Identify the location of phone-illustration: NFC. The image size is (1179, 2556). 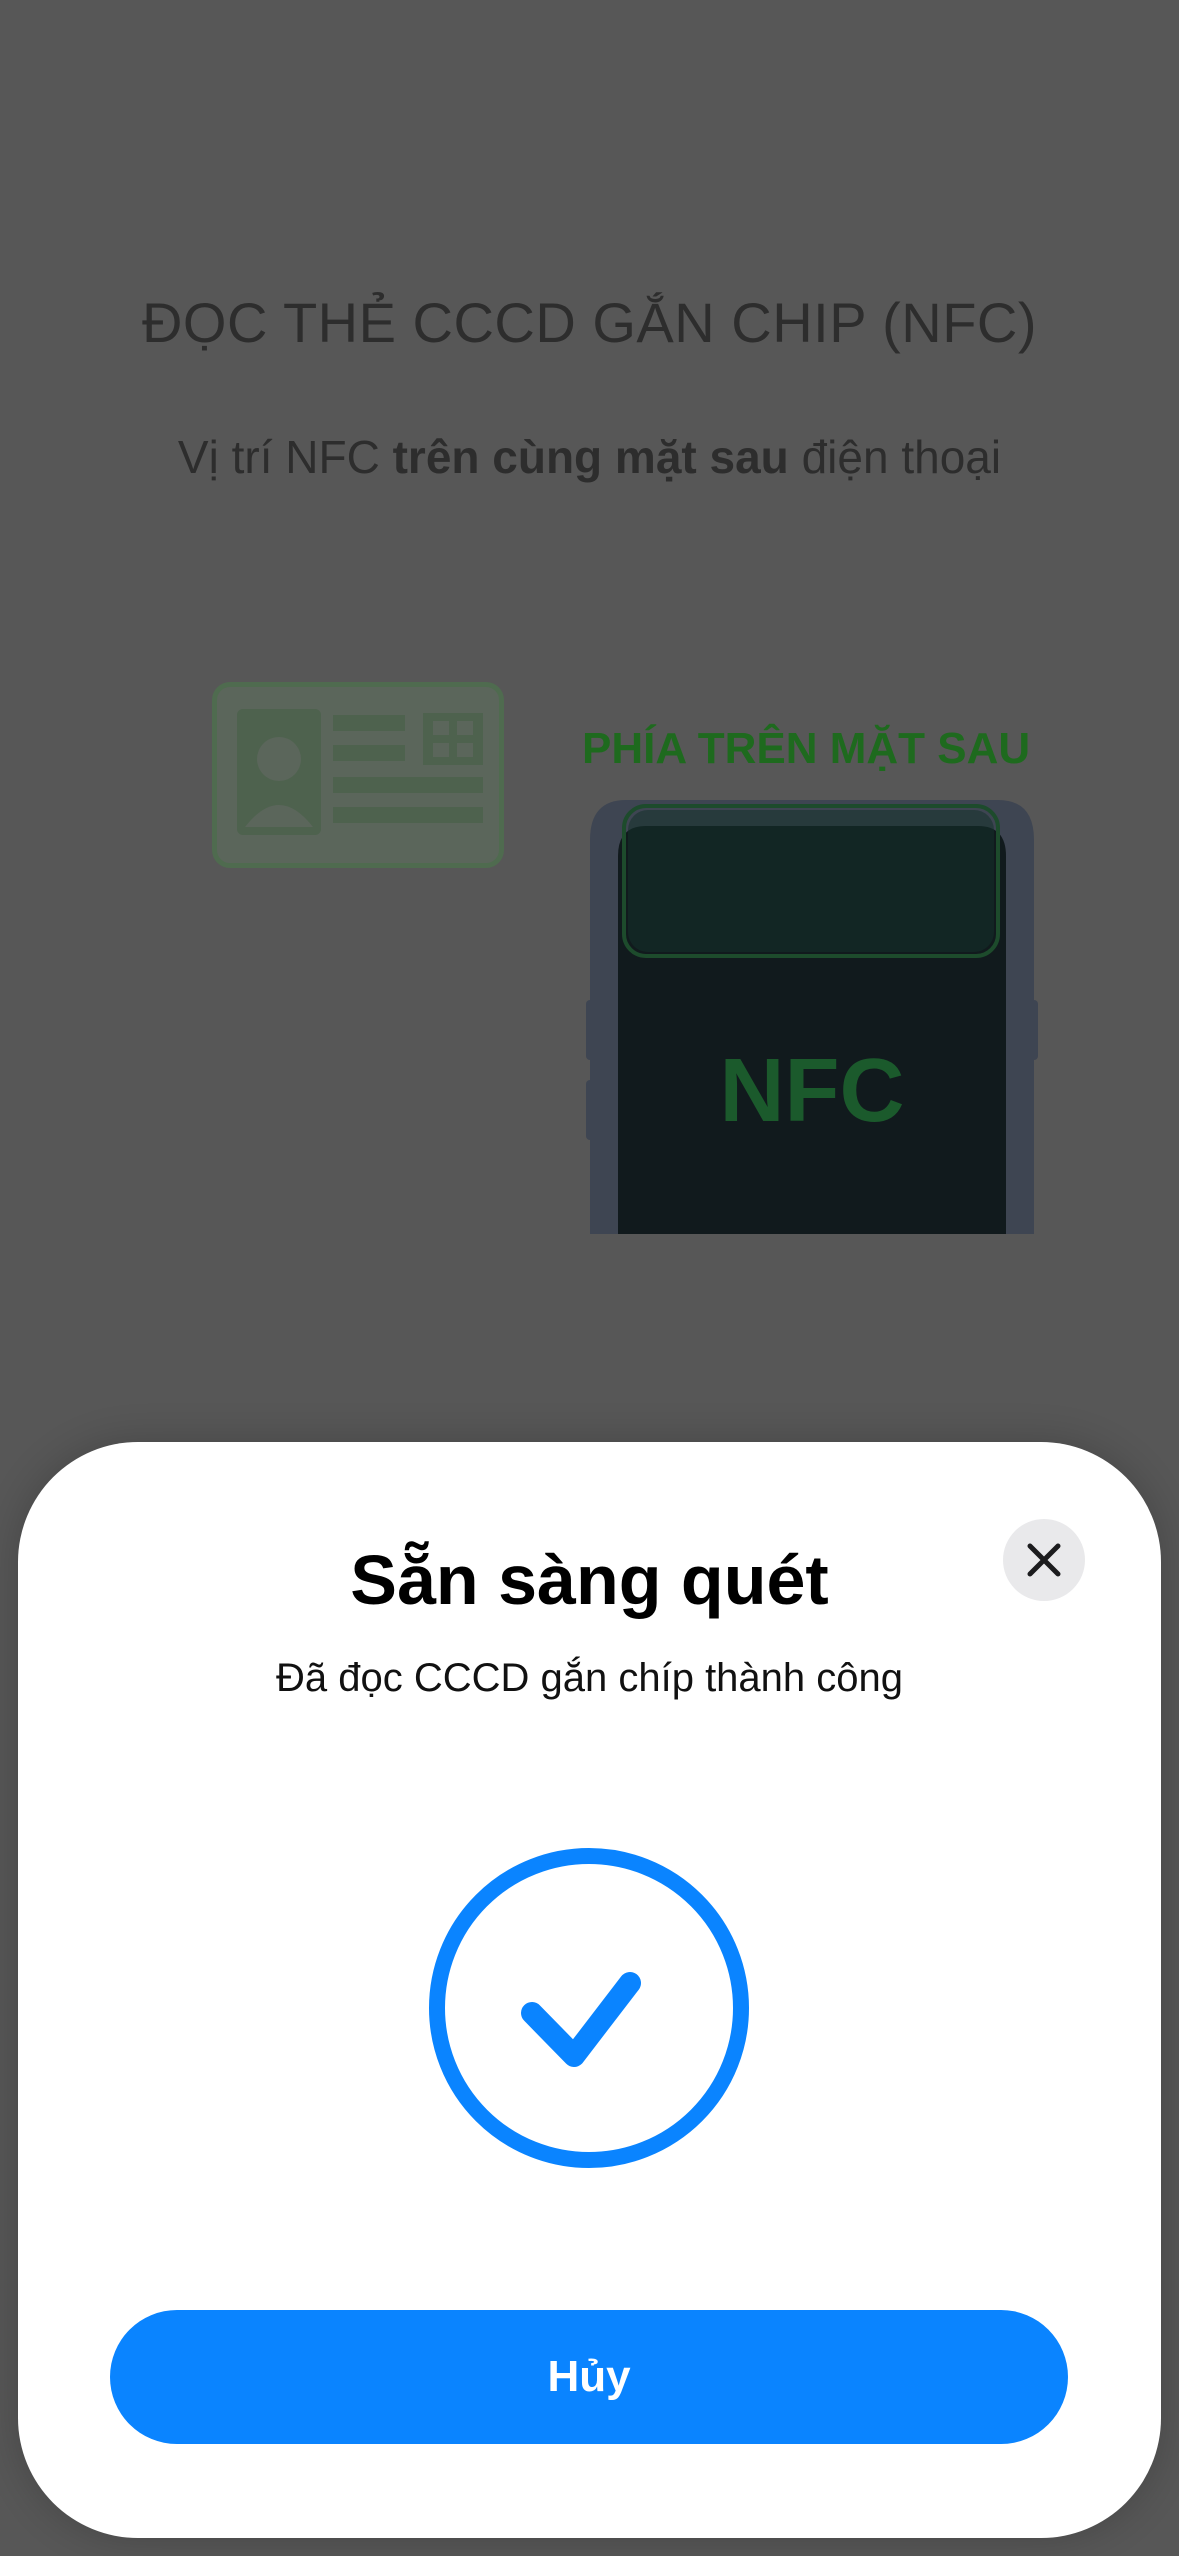
(812, 1017).